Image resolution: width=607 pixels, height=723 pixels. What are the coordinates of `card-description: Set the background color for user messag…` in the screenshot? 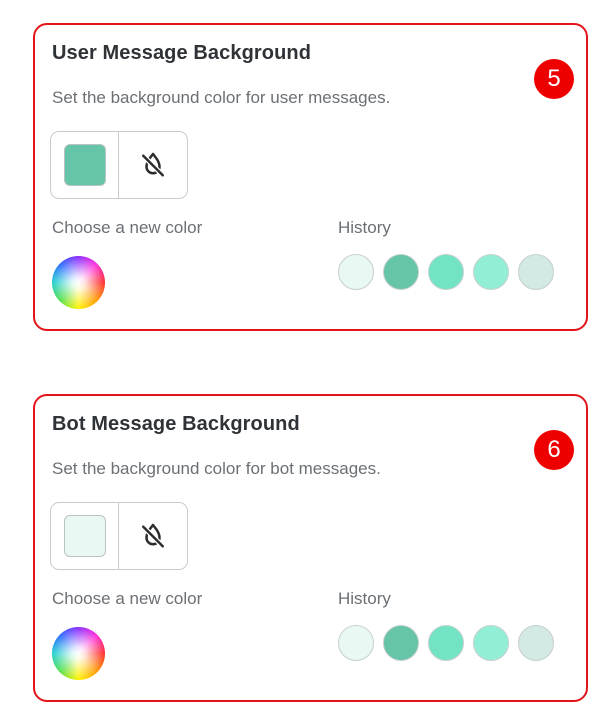 It's located at (221, 97).